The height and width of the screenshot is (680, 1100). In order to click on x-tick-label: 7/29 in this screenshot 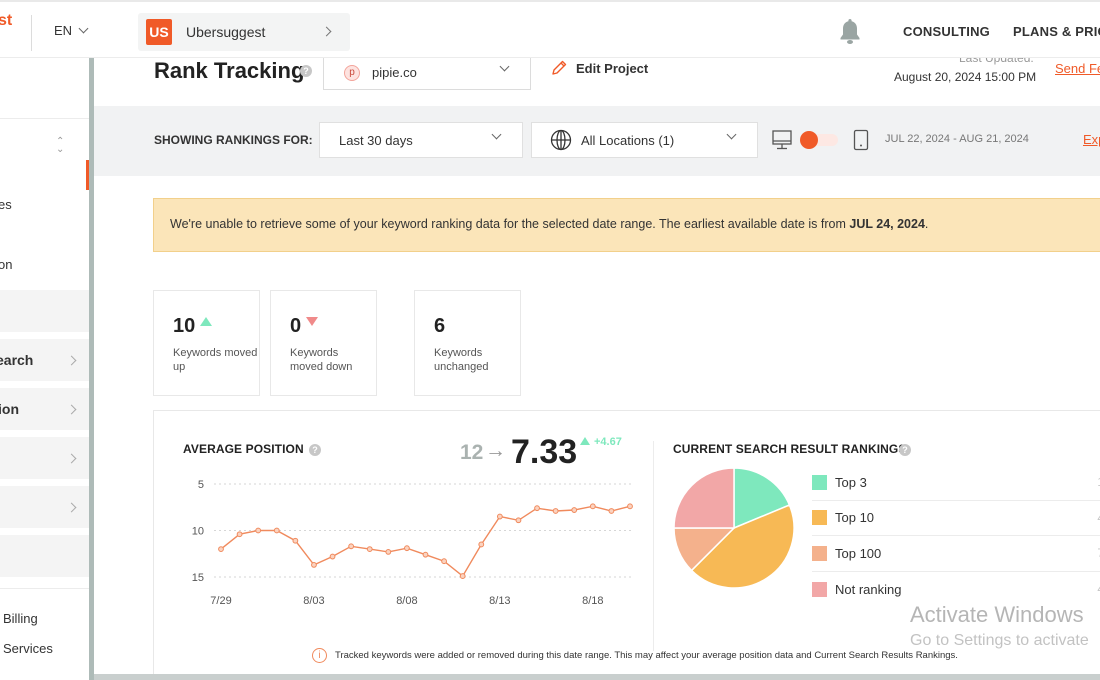, I will do `click(220, 601)`.